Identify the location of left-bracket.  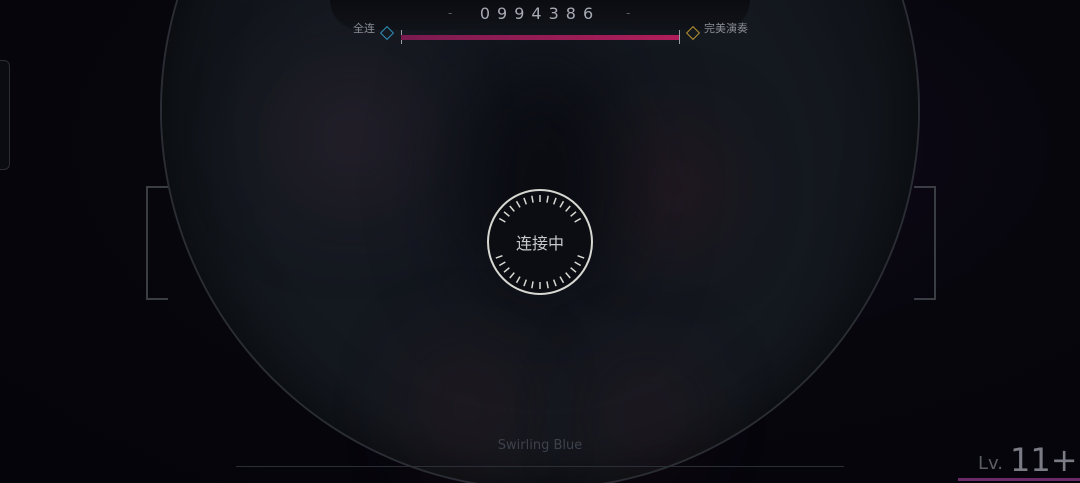
(157, 243).